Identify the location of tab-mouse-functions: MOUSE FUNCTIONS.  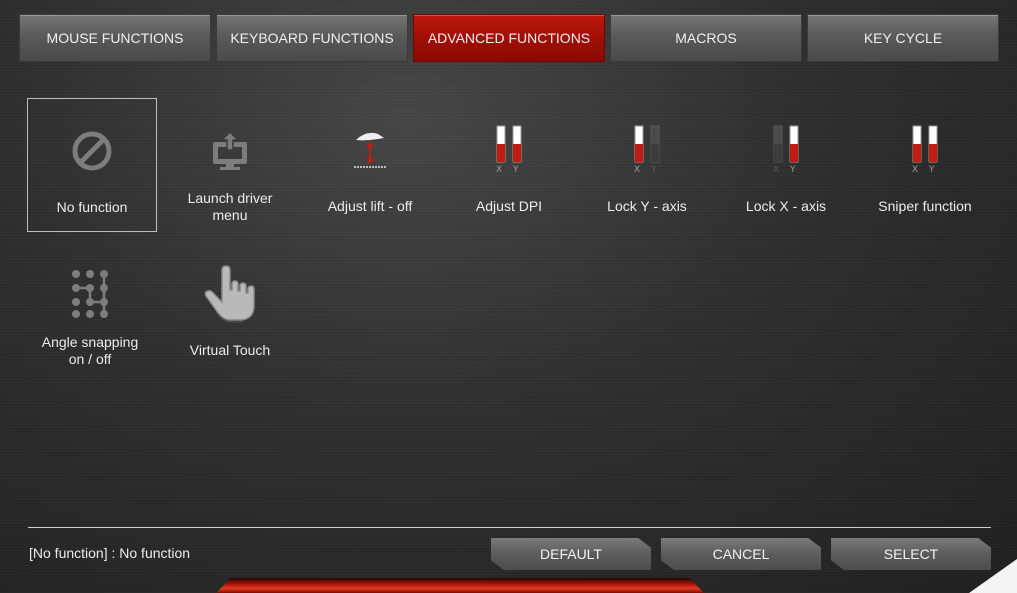
(115, 38).